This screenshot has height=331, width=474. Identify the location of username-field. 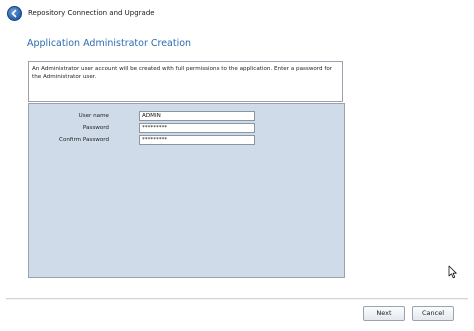
(197, 116).